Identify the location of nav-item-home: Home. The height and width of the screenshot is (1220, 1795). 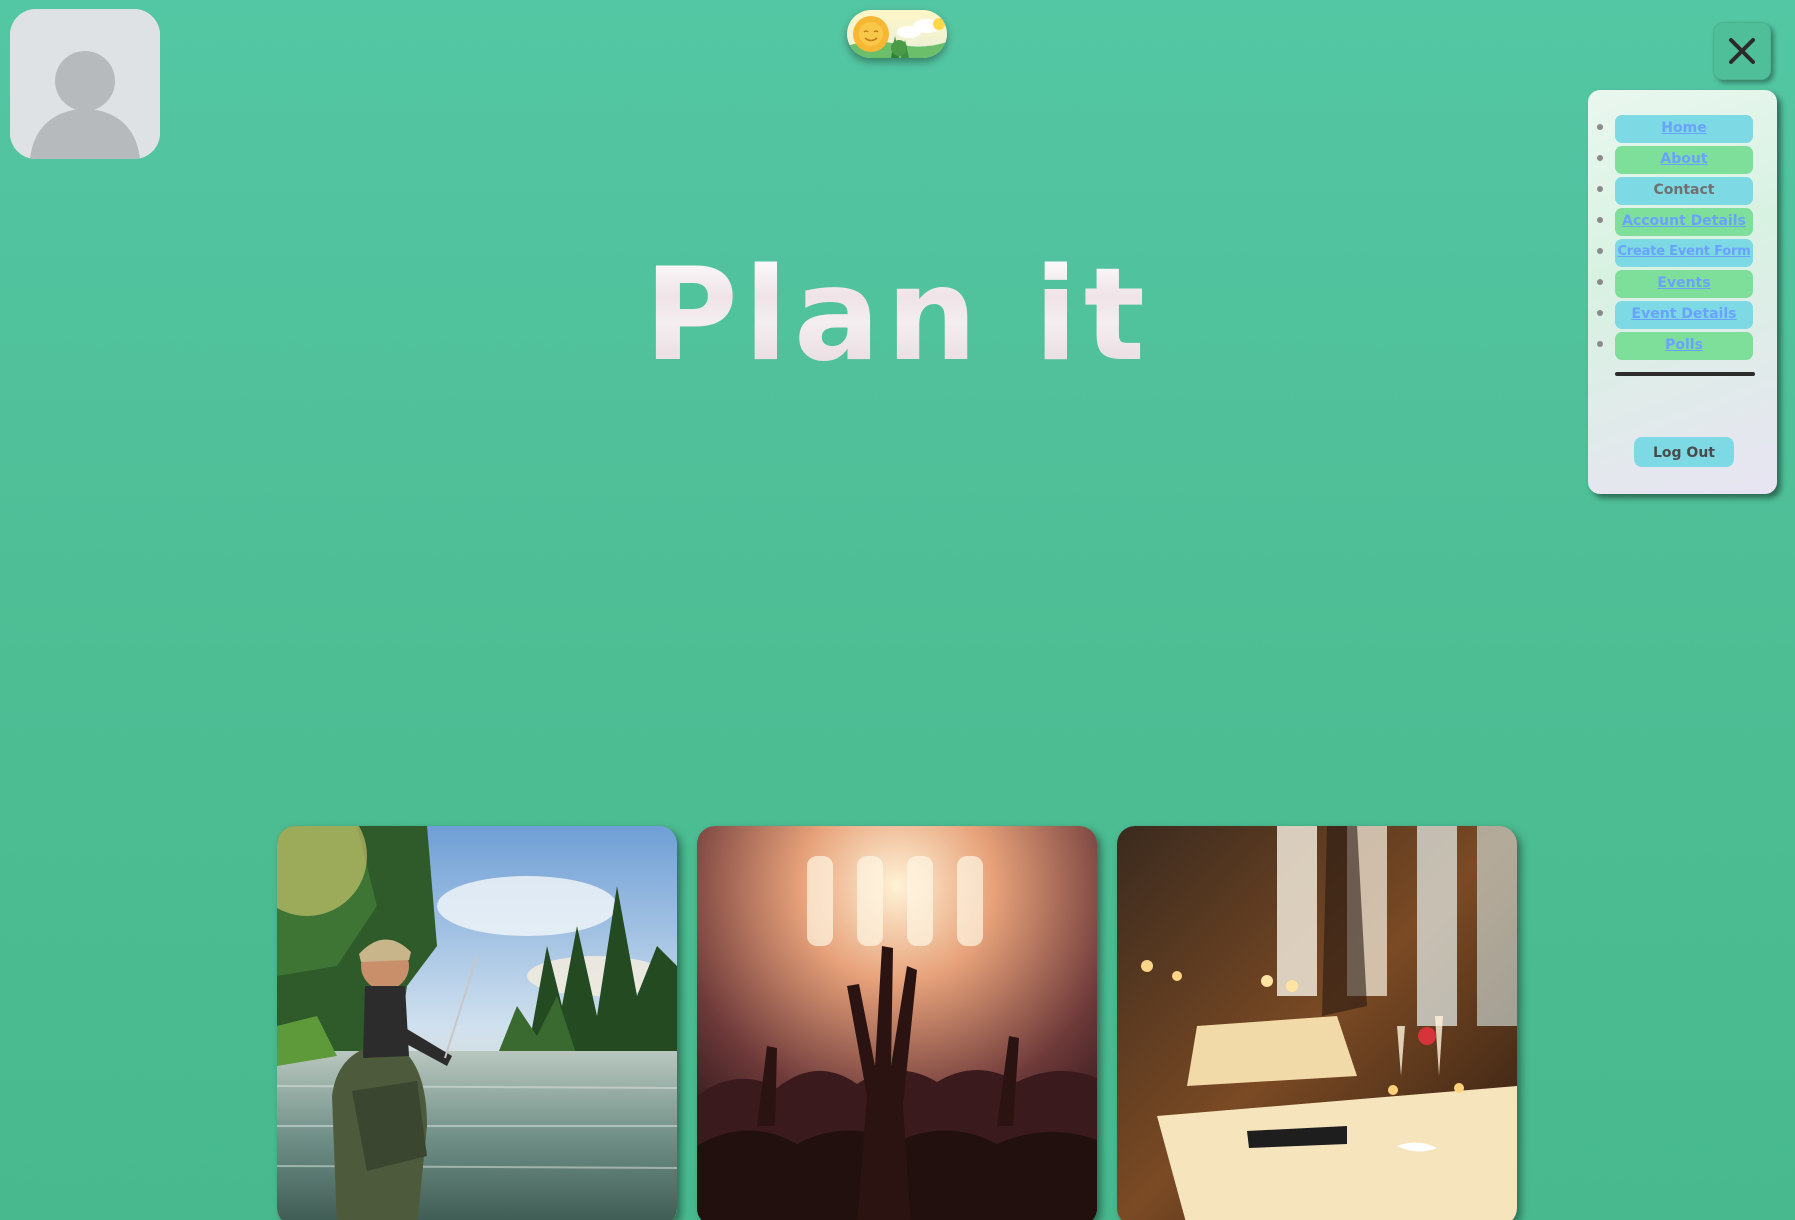
(1682, 130).